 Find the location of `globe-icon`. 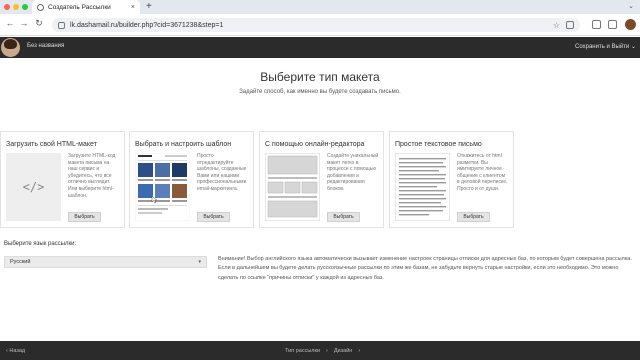

globe-icon is located at coordinates (40, 7).